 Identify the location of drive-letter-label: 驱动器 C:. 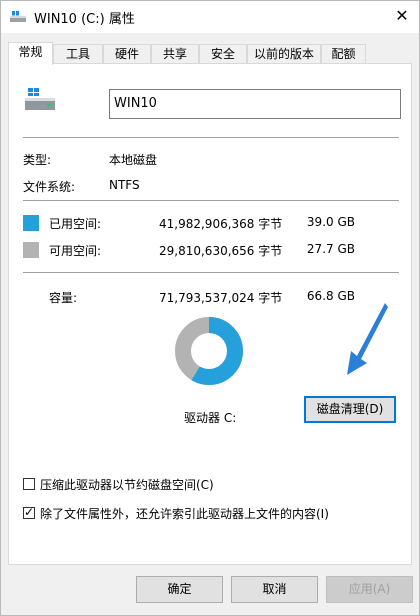
(210, 418).